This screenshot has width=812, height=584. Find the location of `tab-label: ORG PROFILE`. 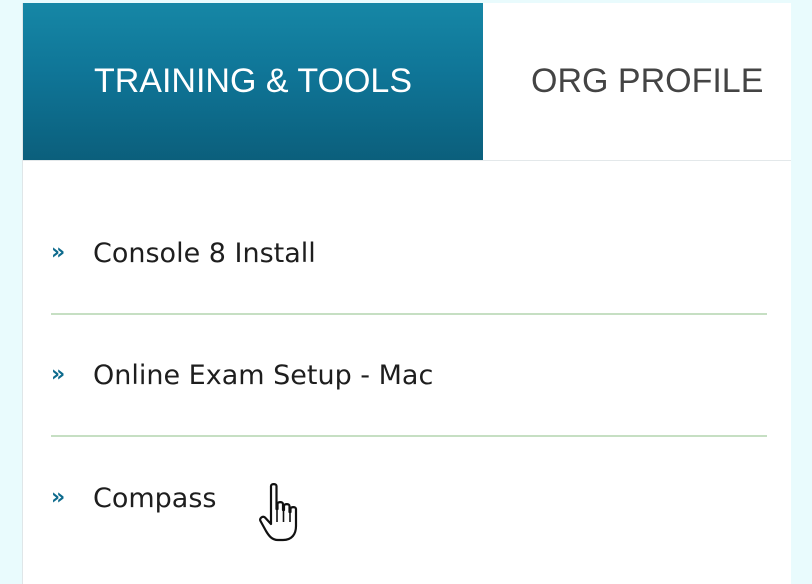

tab-label: ORG PROFILE is located at coordinates (647, 81).